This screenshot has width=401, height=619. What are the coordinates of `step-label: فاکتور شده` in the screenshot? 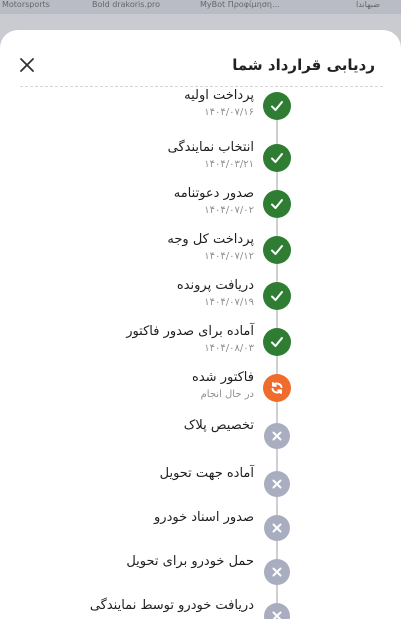 It's located at (223, 377).